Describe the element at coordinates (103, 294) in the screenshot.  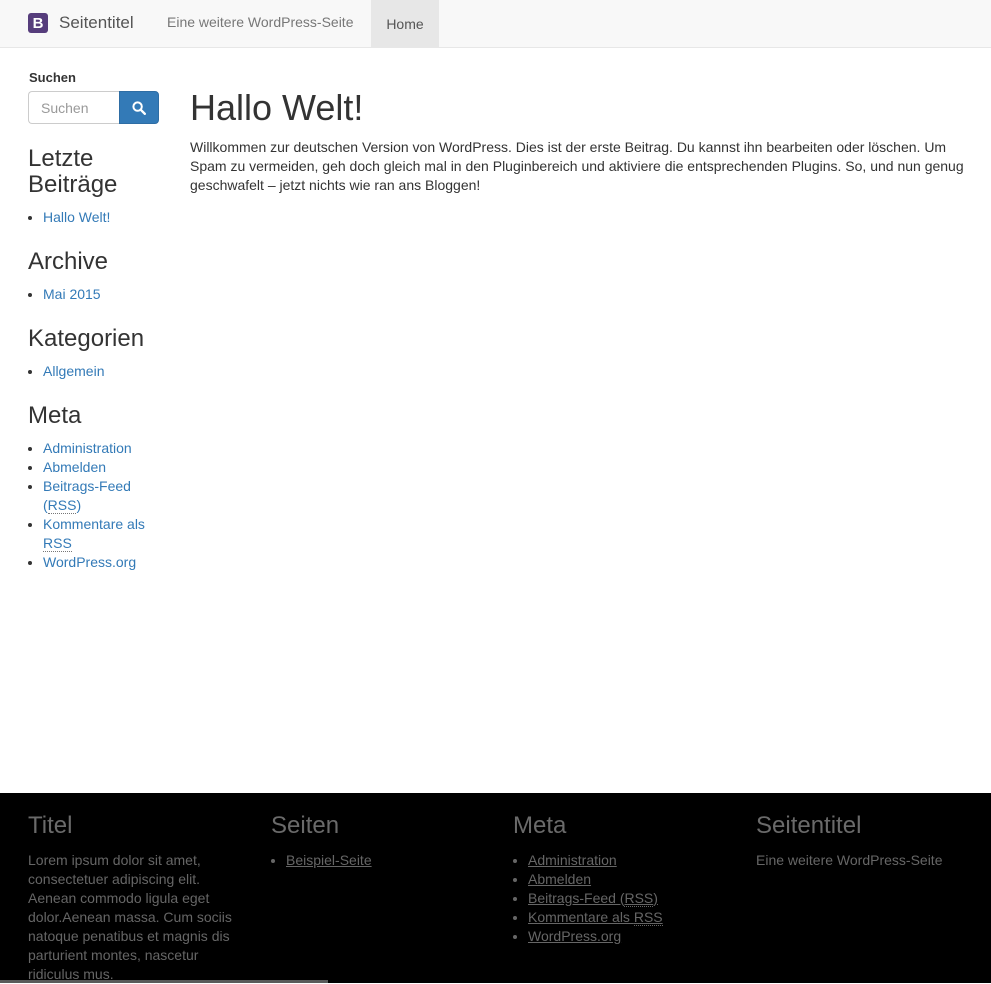
I see `list-item: Mai 2015` at that location.